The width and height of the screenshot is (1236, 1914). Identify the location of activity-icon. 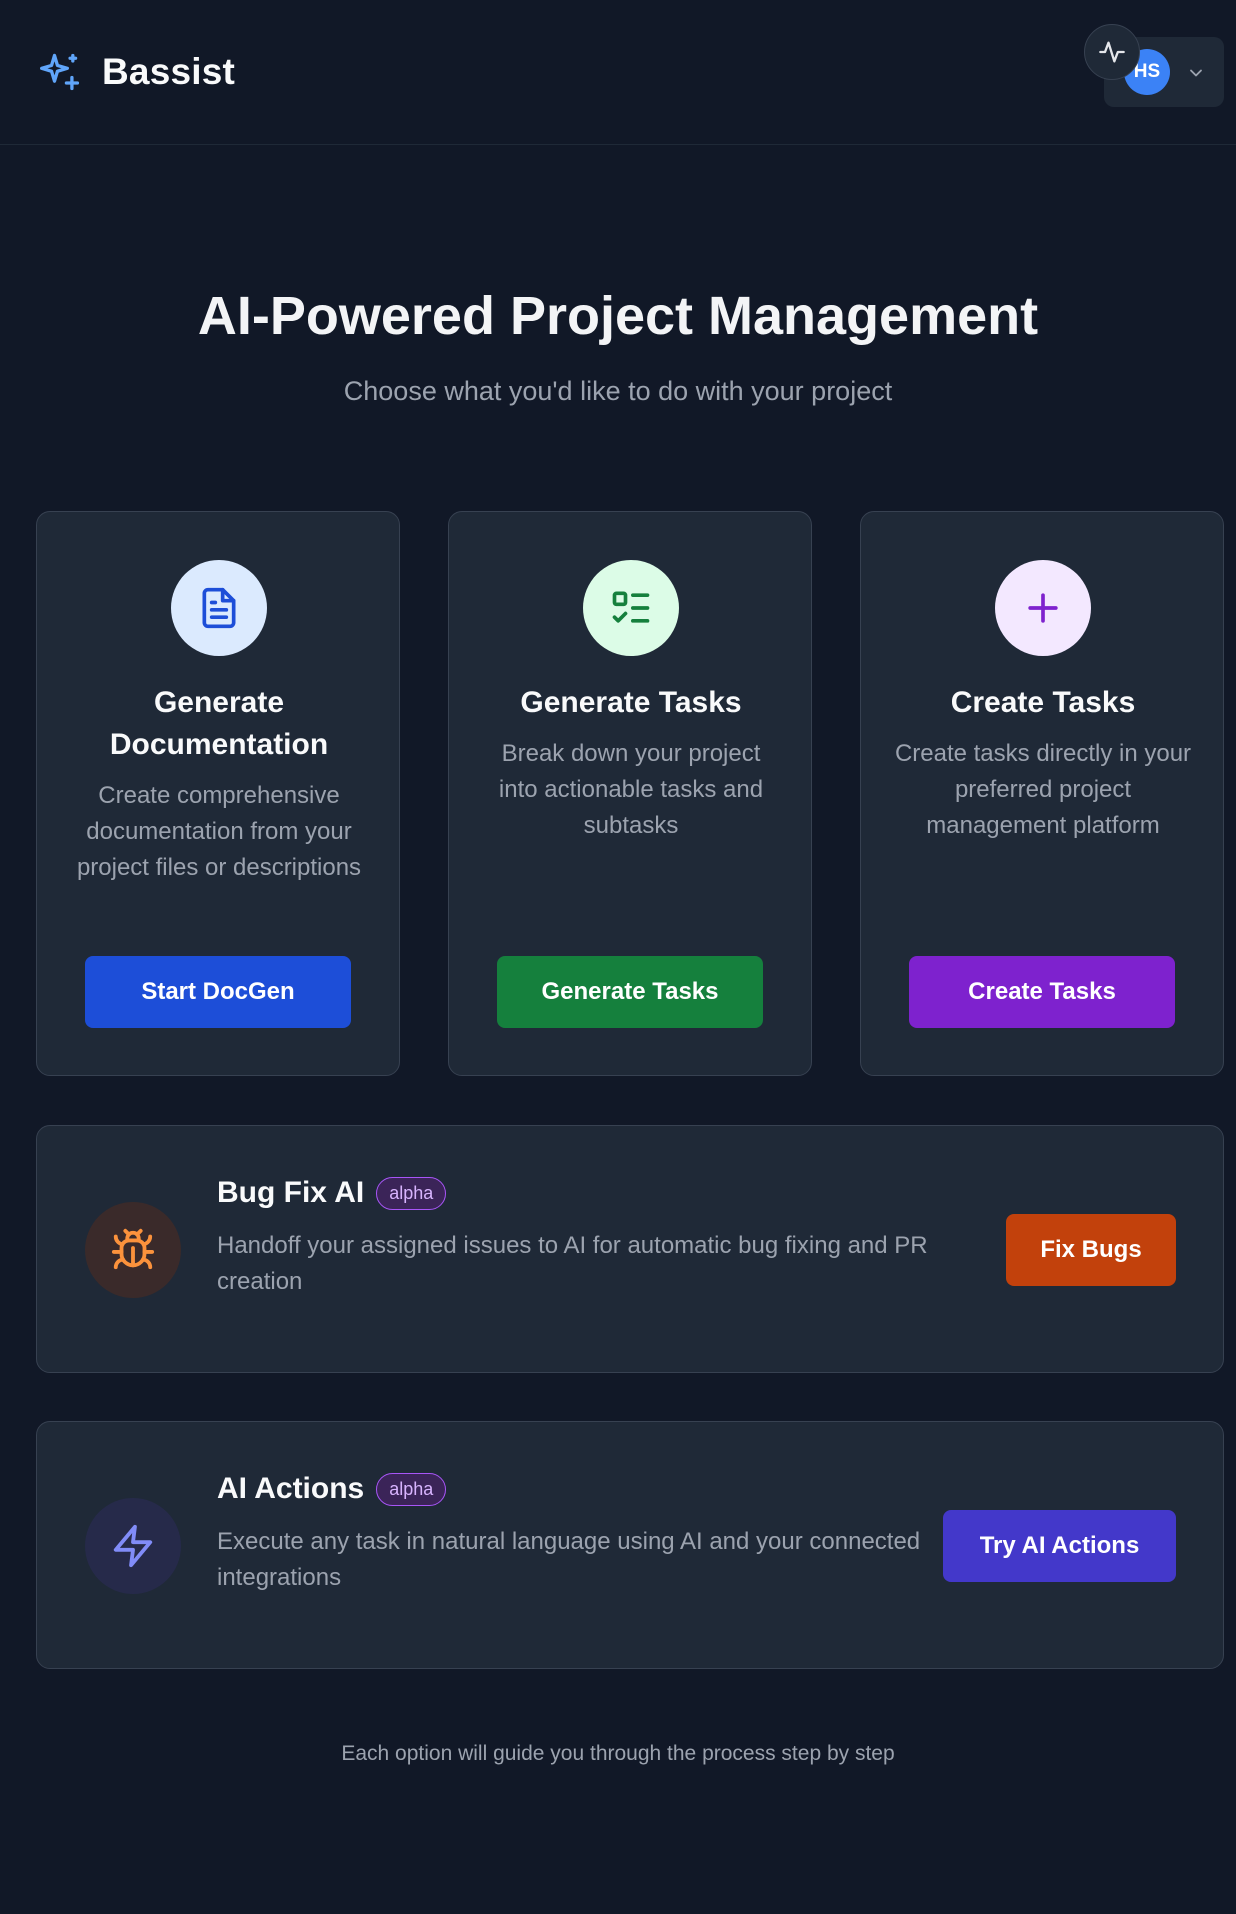
(1112, 52).